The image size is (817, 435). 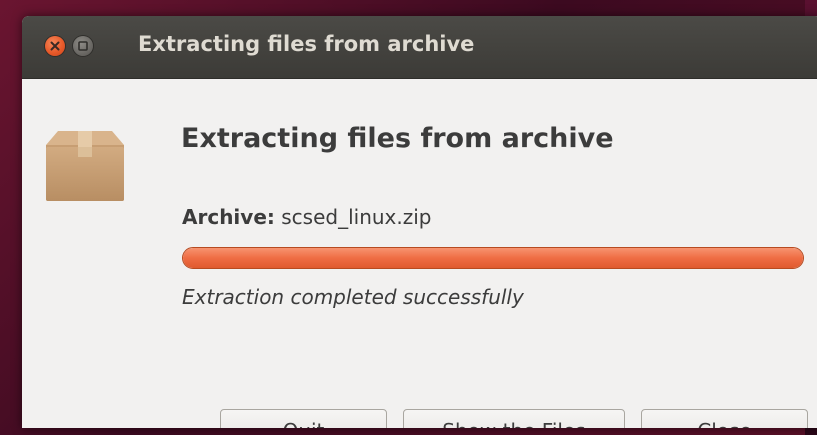 I want to click on minimize-icon, so click(x=83, y=46).